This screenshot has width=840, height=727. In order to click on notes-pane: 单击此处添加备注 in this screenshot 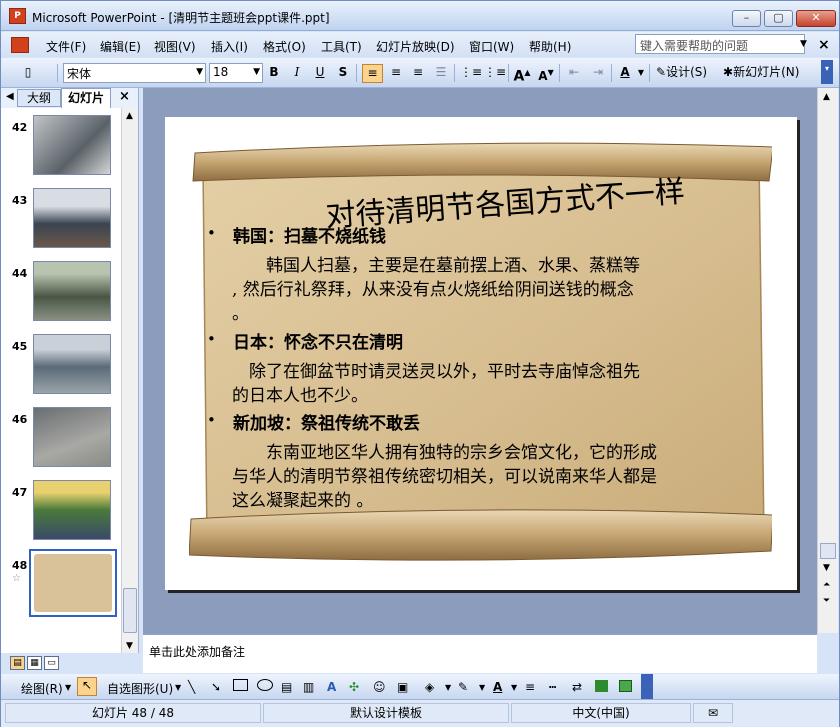, I will do `click(480, 653)`.